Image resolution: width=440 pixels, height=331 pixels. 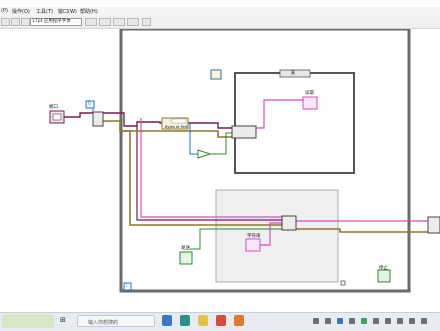 What do you see at coordinates (89, 104) in the screenshot?
I see `numeric-constant-value: 0` at bounding box center [89, 104].